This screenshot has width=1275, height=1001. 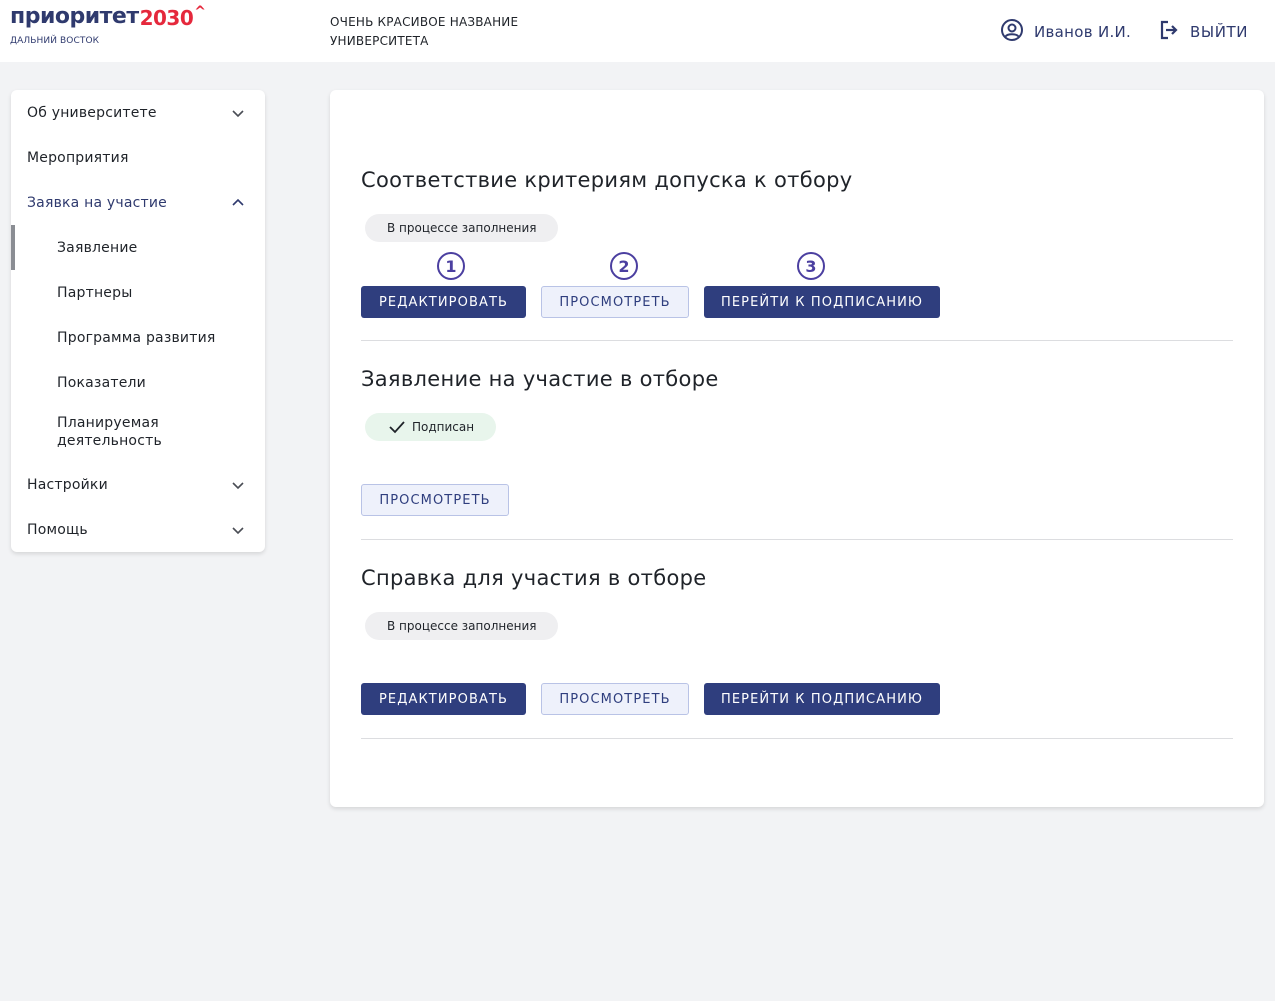 I want to click on chevron-up-icon, so click(x=238, y=202).